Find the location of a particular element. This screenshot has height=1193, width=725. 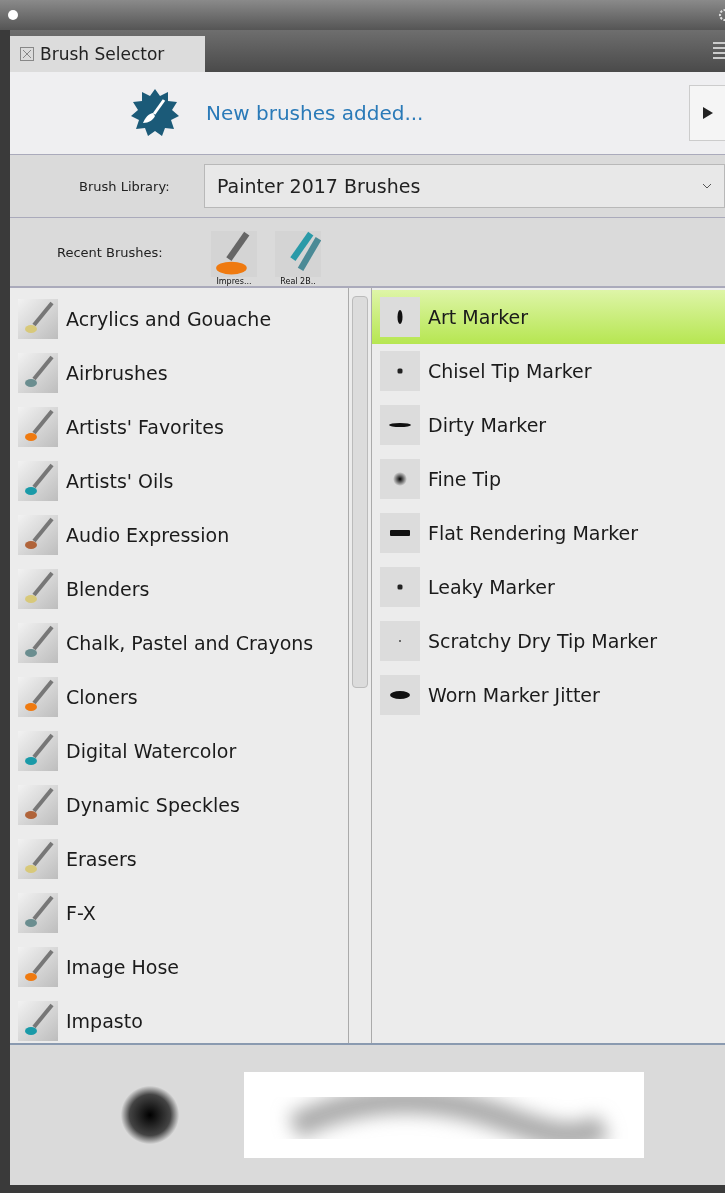

category-item: Image Hose is located at coordinates (179, 967).